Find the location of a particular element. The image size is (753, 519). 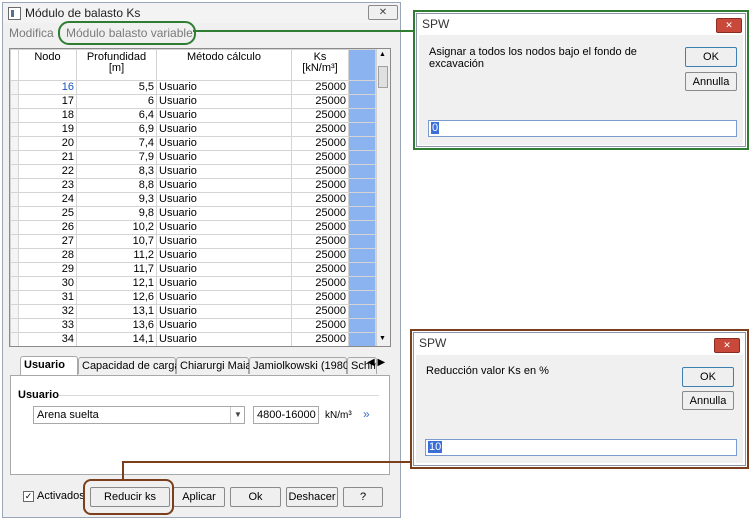

node-cell: 30 is located at coordinates (47, 283).